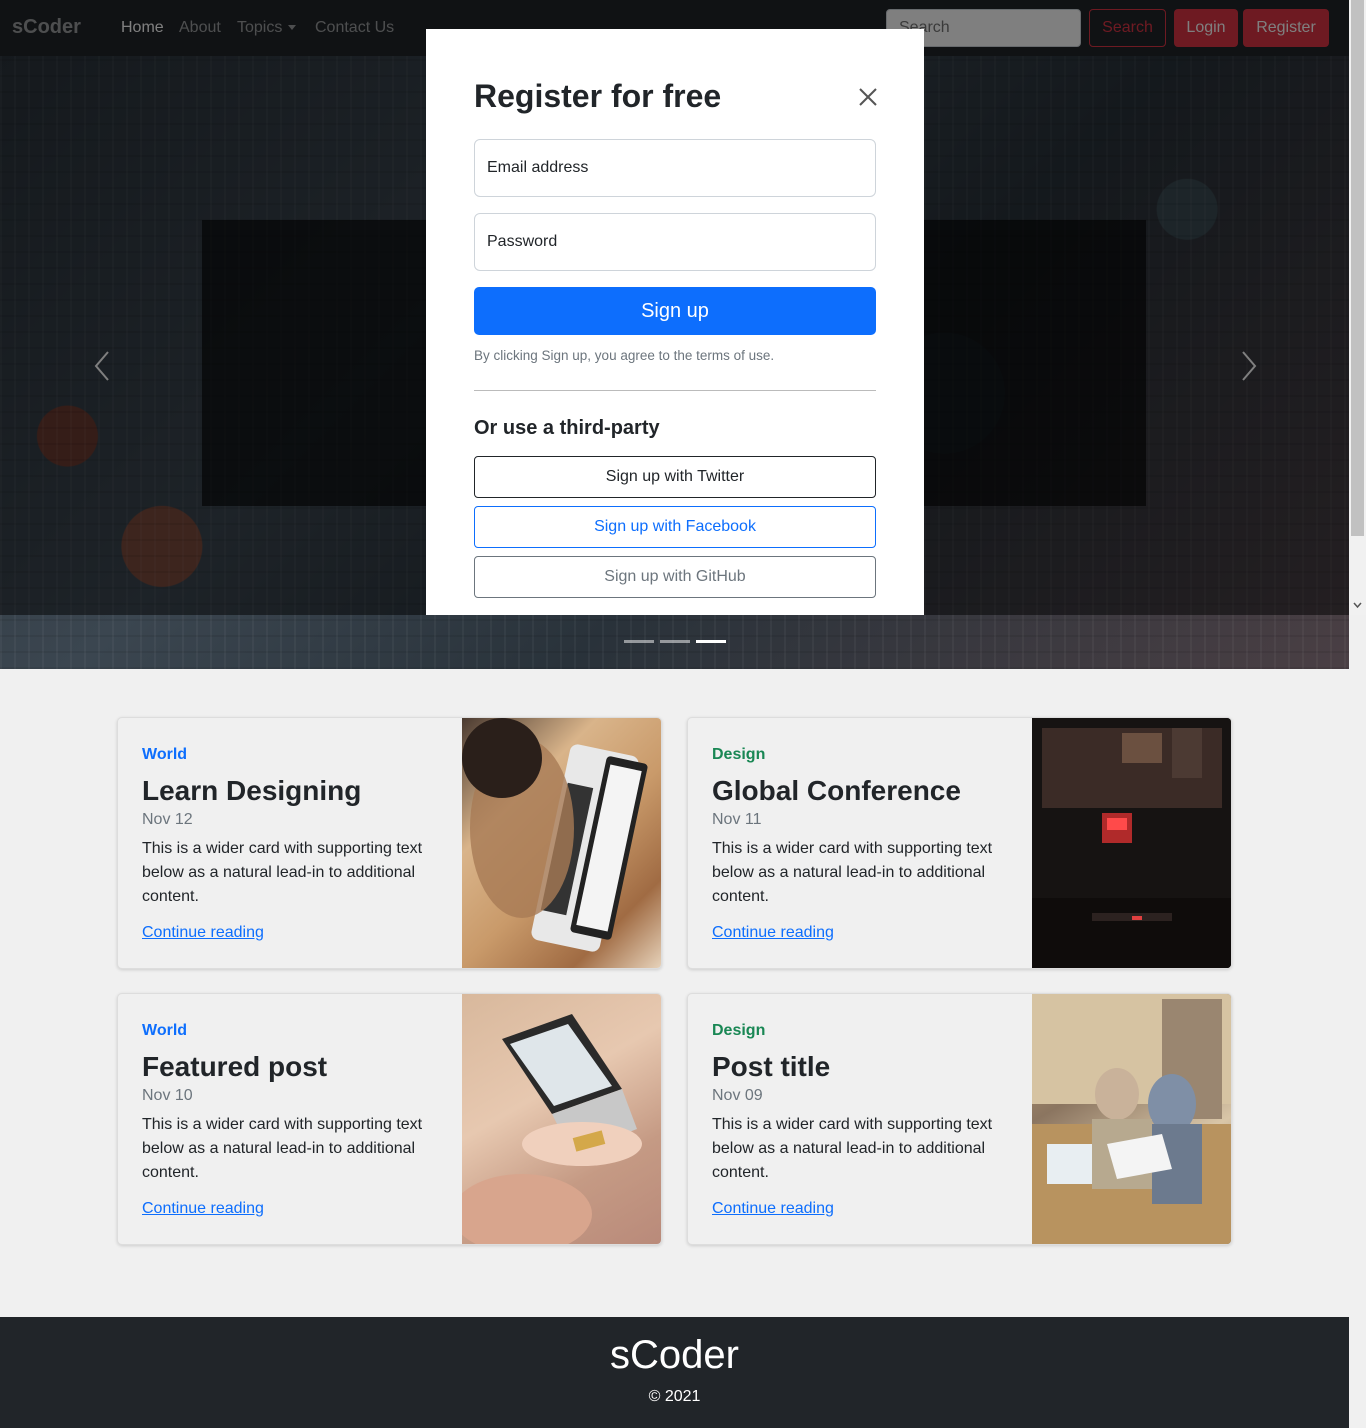  I want to click on modal-title: Register for free, so click(598, 96).